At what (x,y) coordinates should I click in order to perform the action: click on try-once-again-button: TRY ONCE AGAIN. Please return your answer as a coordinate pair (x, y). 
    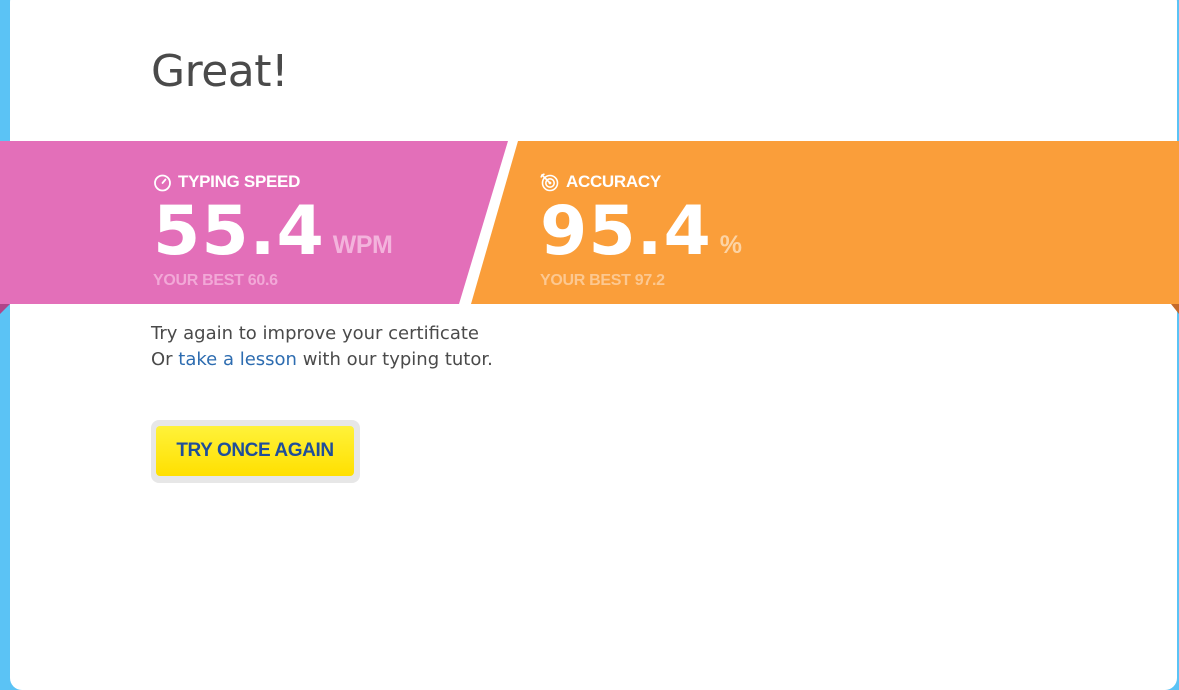
    Looking at the image, I should click on (255, 451).